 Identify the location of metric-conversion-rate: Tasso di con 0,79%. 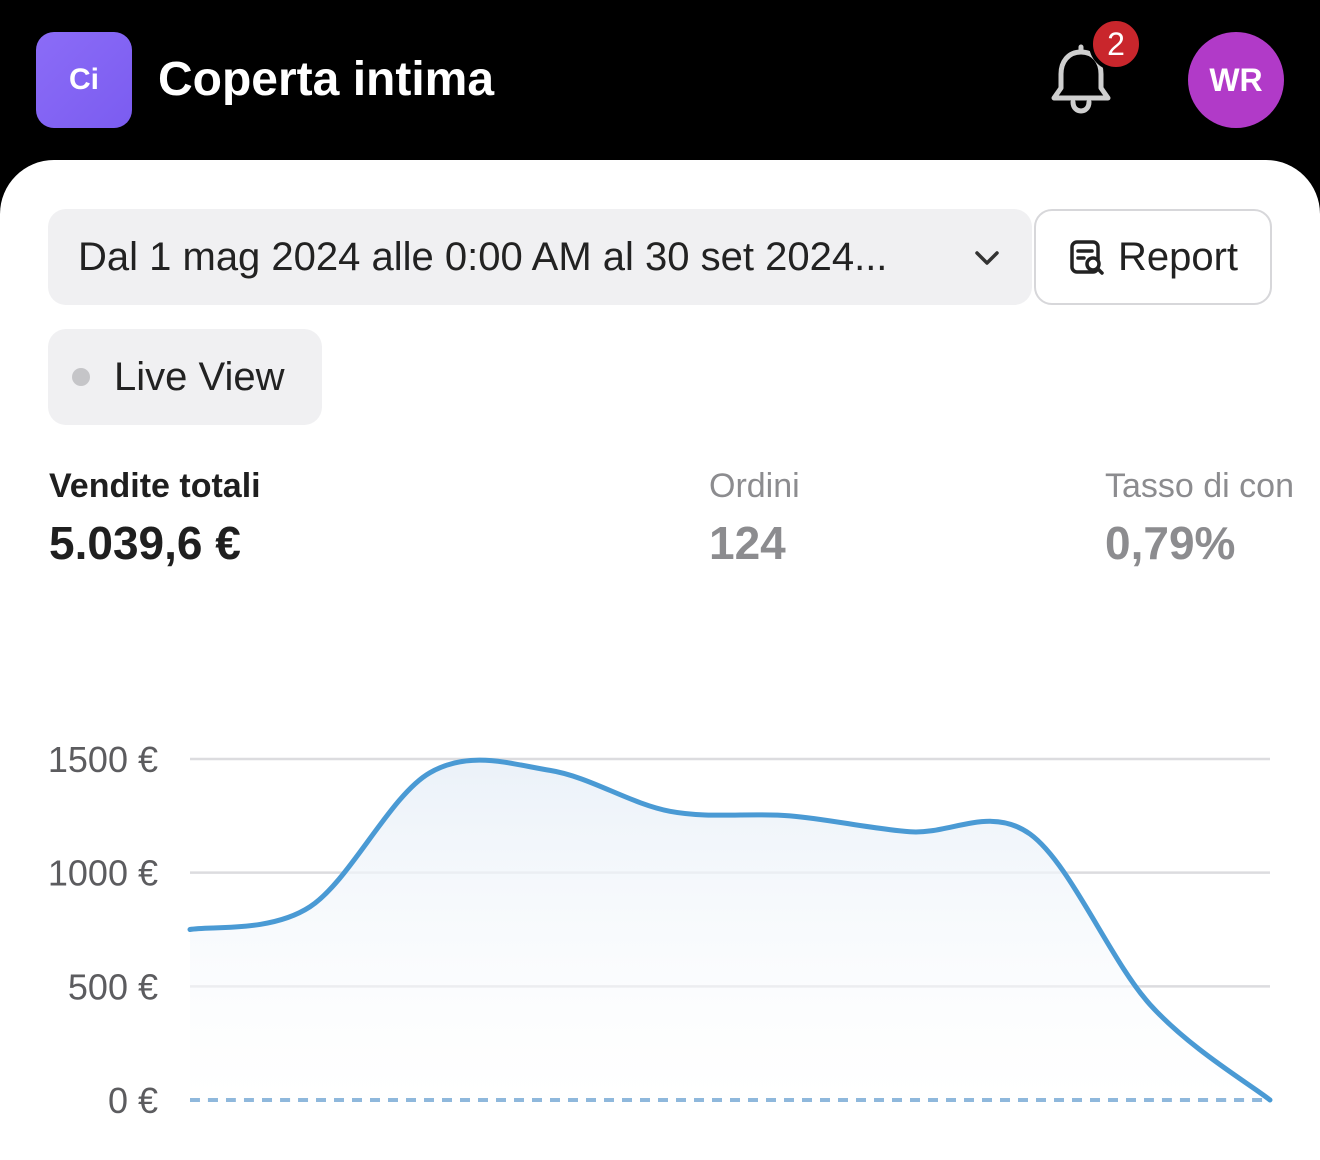
(1199, 518).